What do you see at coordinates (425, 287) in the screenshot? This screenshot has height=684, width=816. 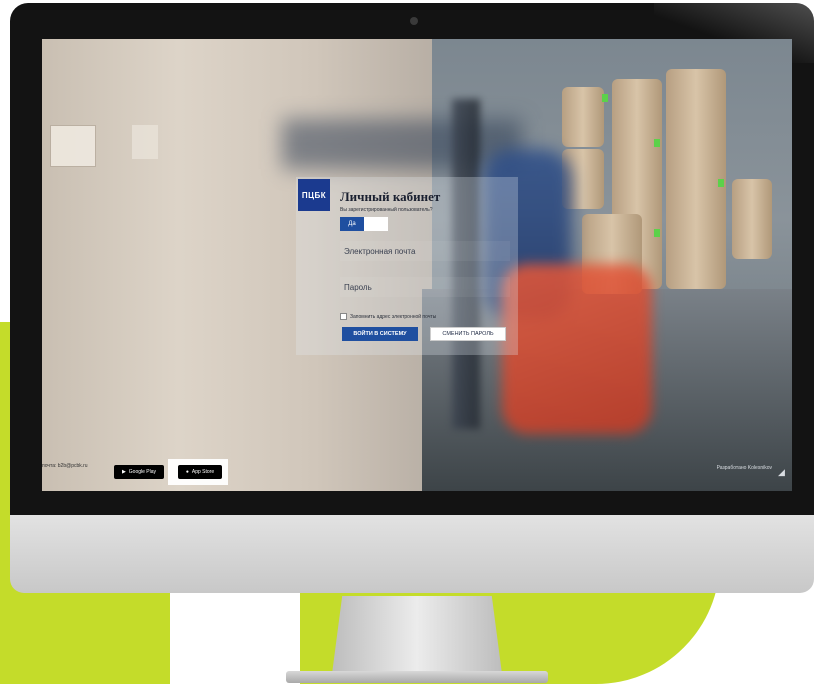 I see `password-field: Пароль` at bounding box center [425, 287].